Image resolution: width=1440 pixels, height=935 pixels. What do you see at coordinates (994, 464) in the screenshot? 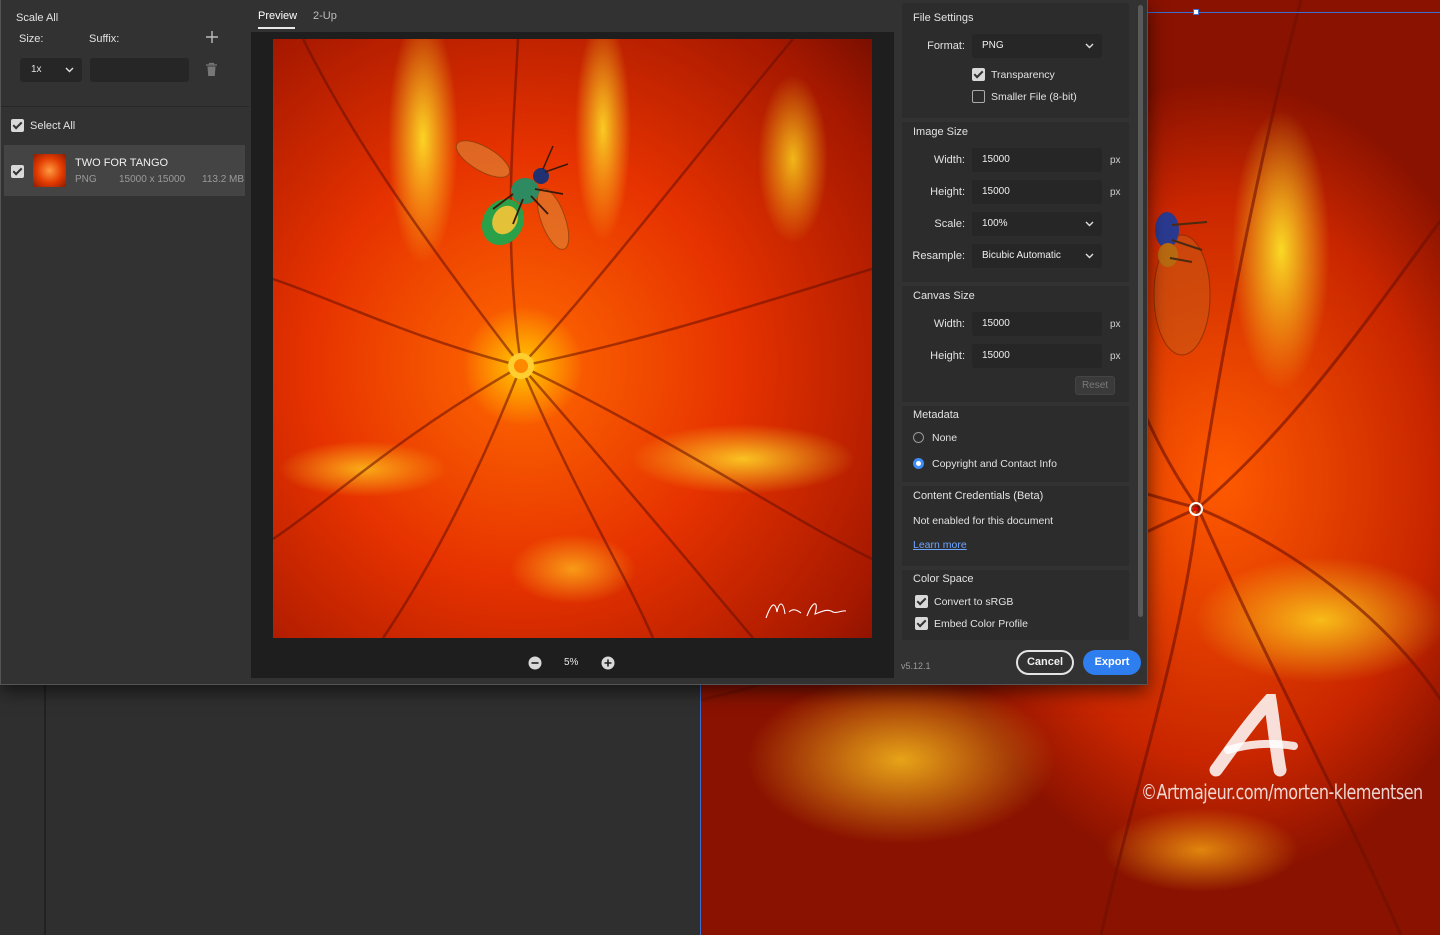
I see `metadata-copyright-label: Copyright and Contact Info` at bounding box center [994, 464].